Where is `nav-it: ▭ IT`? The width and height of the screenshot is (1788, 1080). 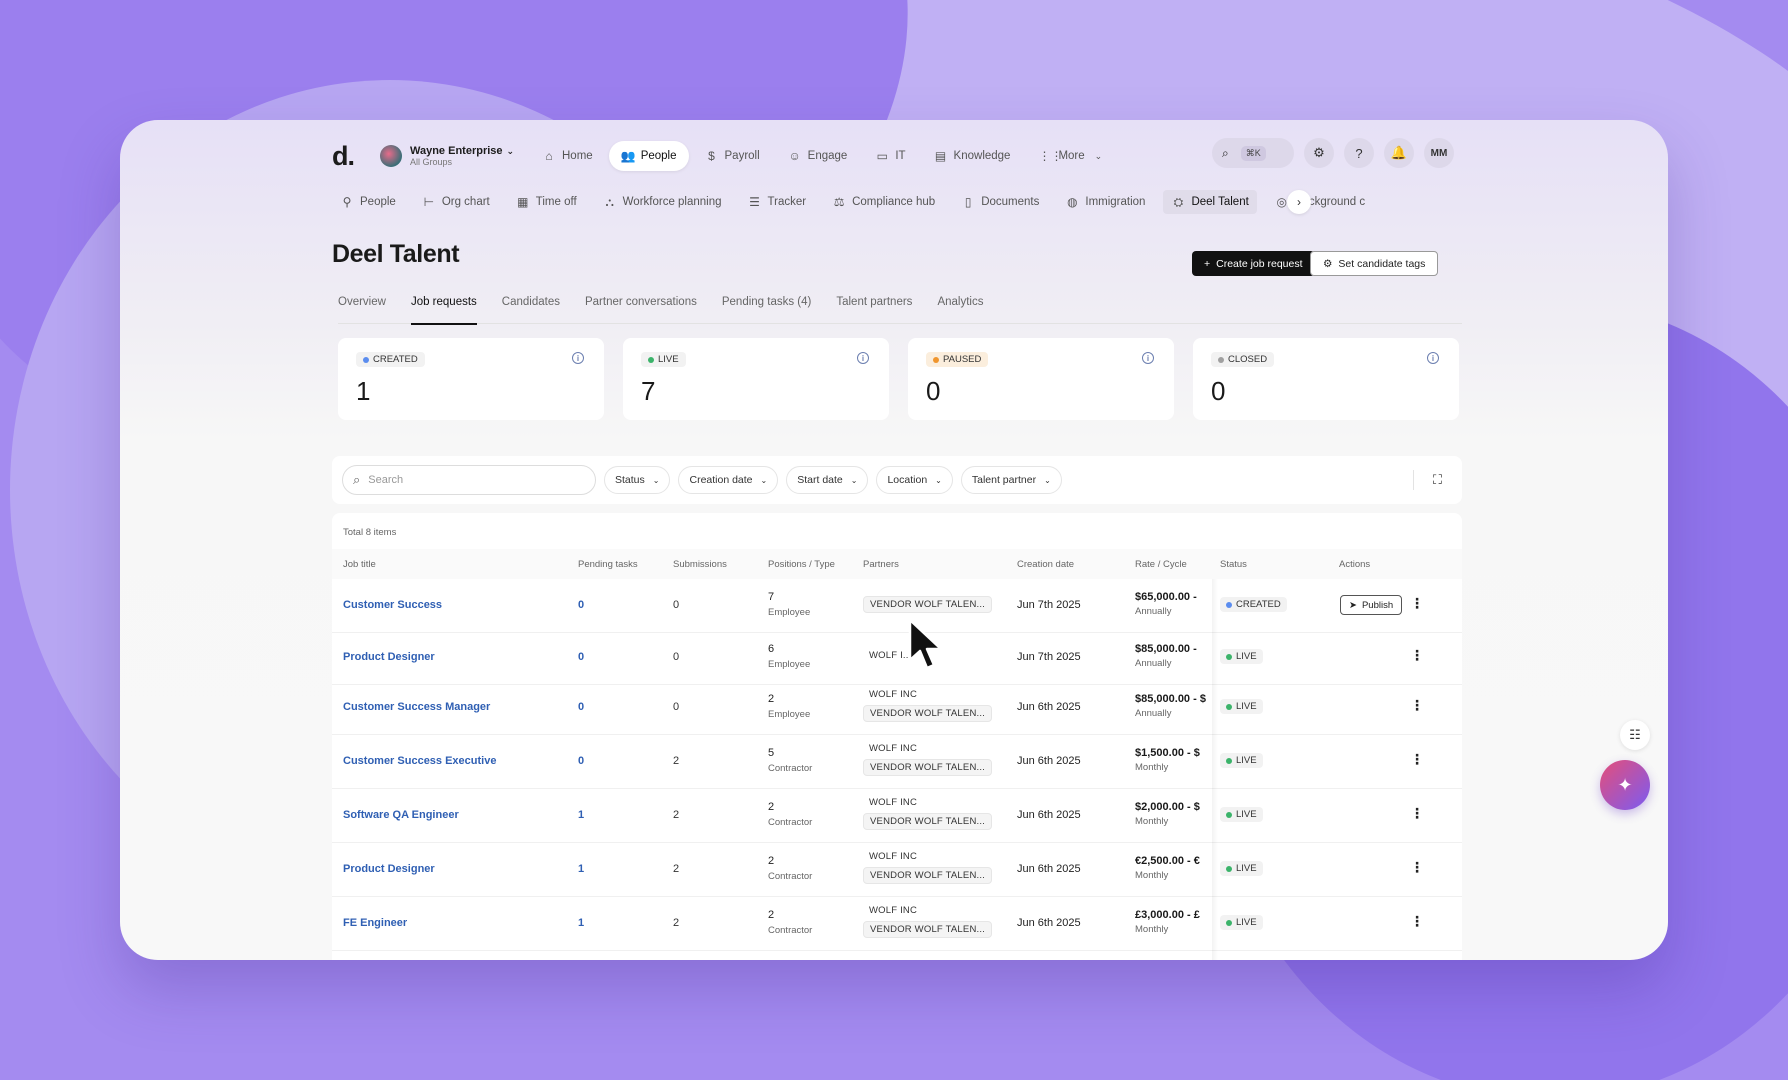
nav-it: ▭ IT is located at coordinates (890, 156).